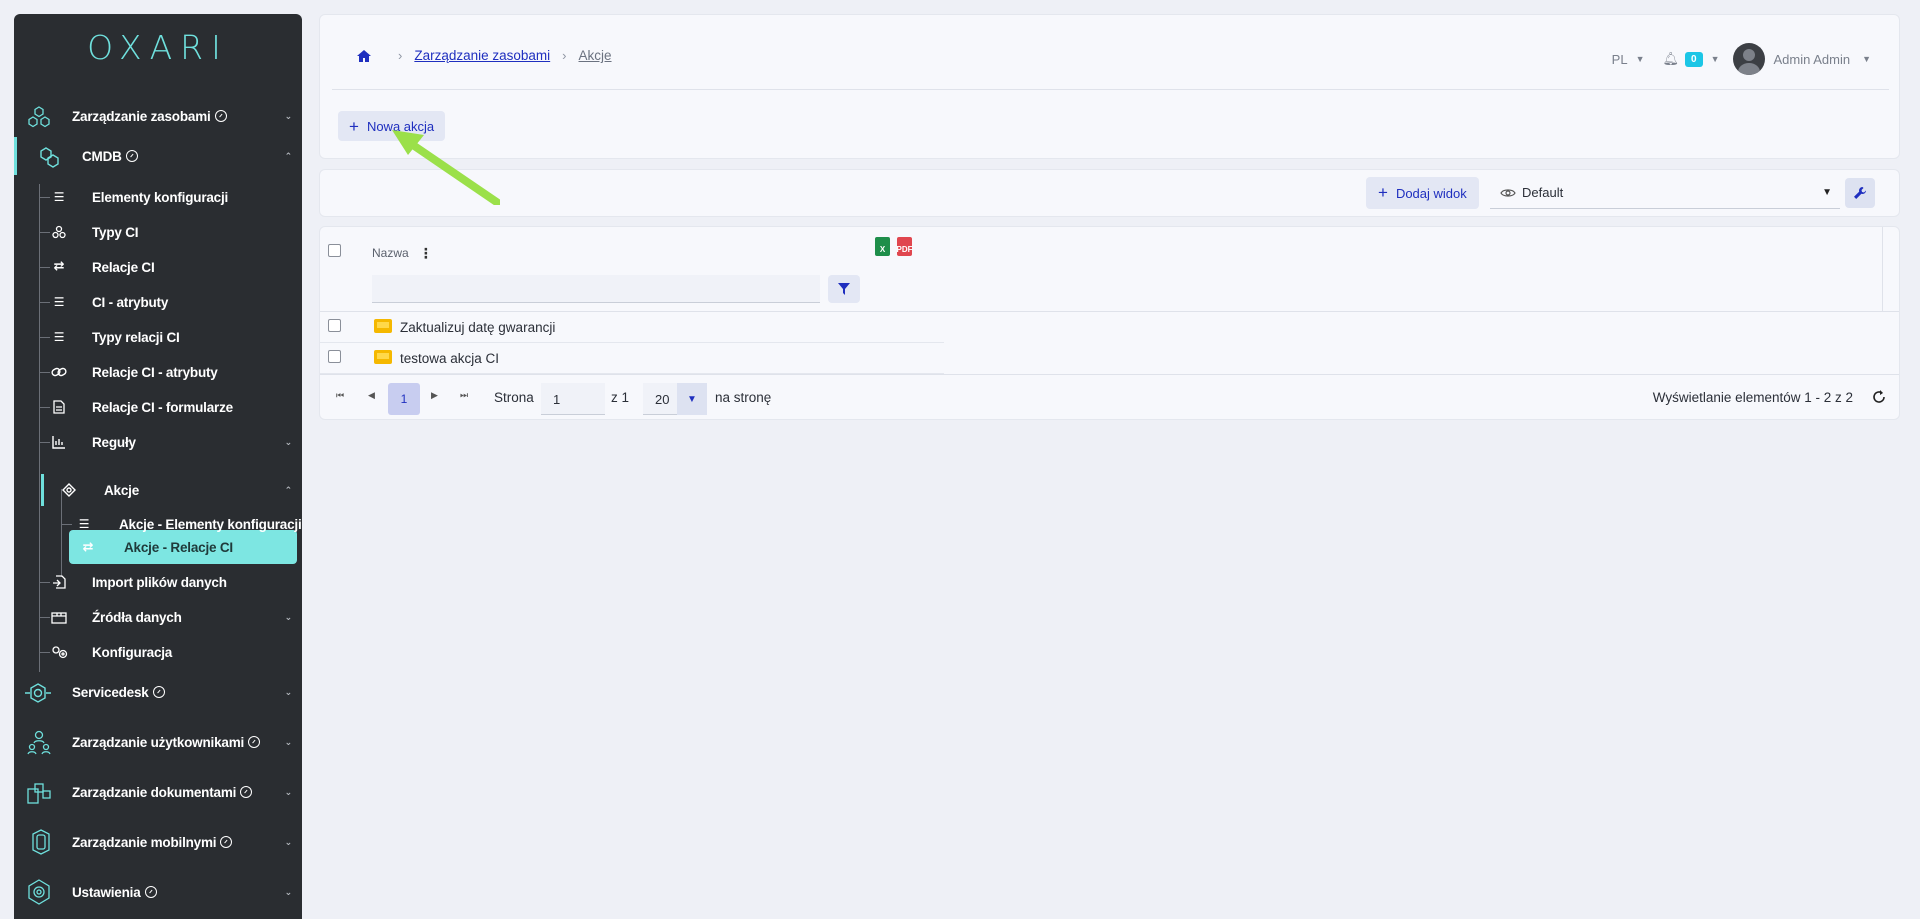 This screenshot has height=919, width=1920. What do you see at coordinates (1431, 193) in the screenshot?
I see `add-view-label: Dodaj widok` at bounding box center [1431, 193].